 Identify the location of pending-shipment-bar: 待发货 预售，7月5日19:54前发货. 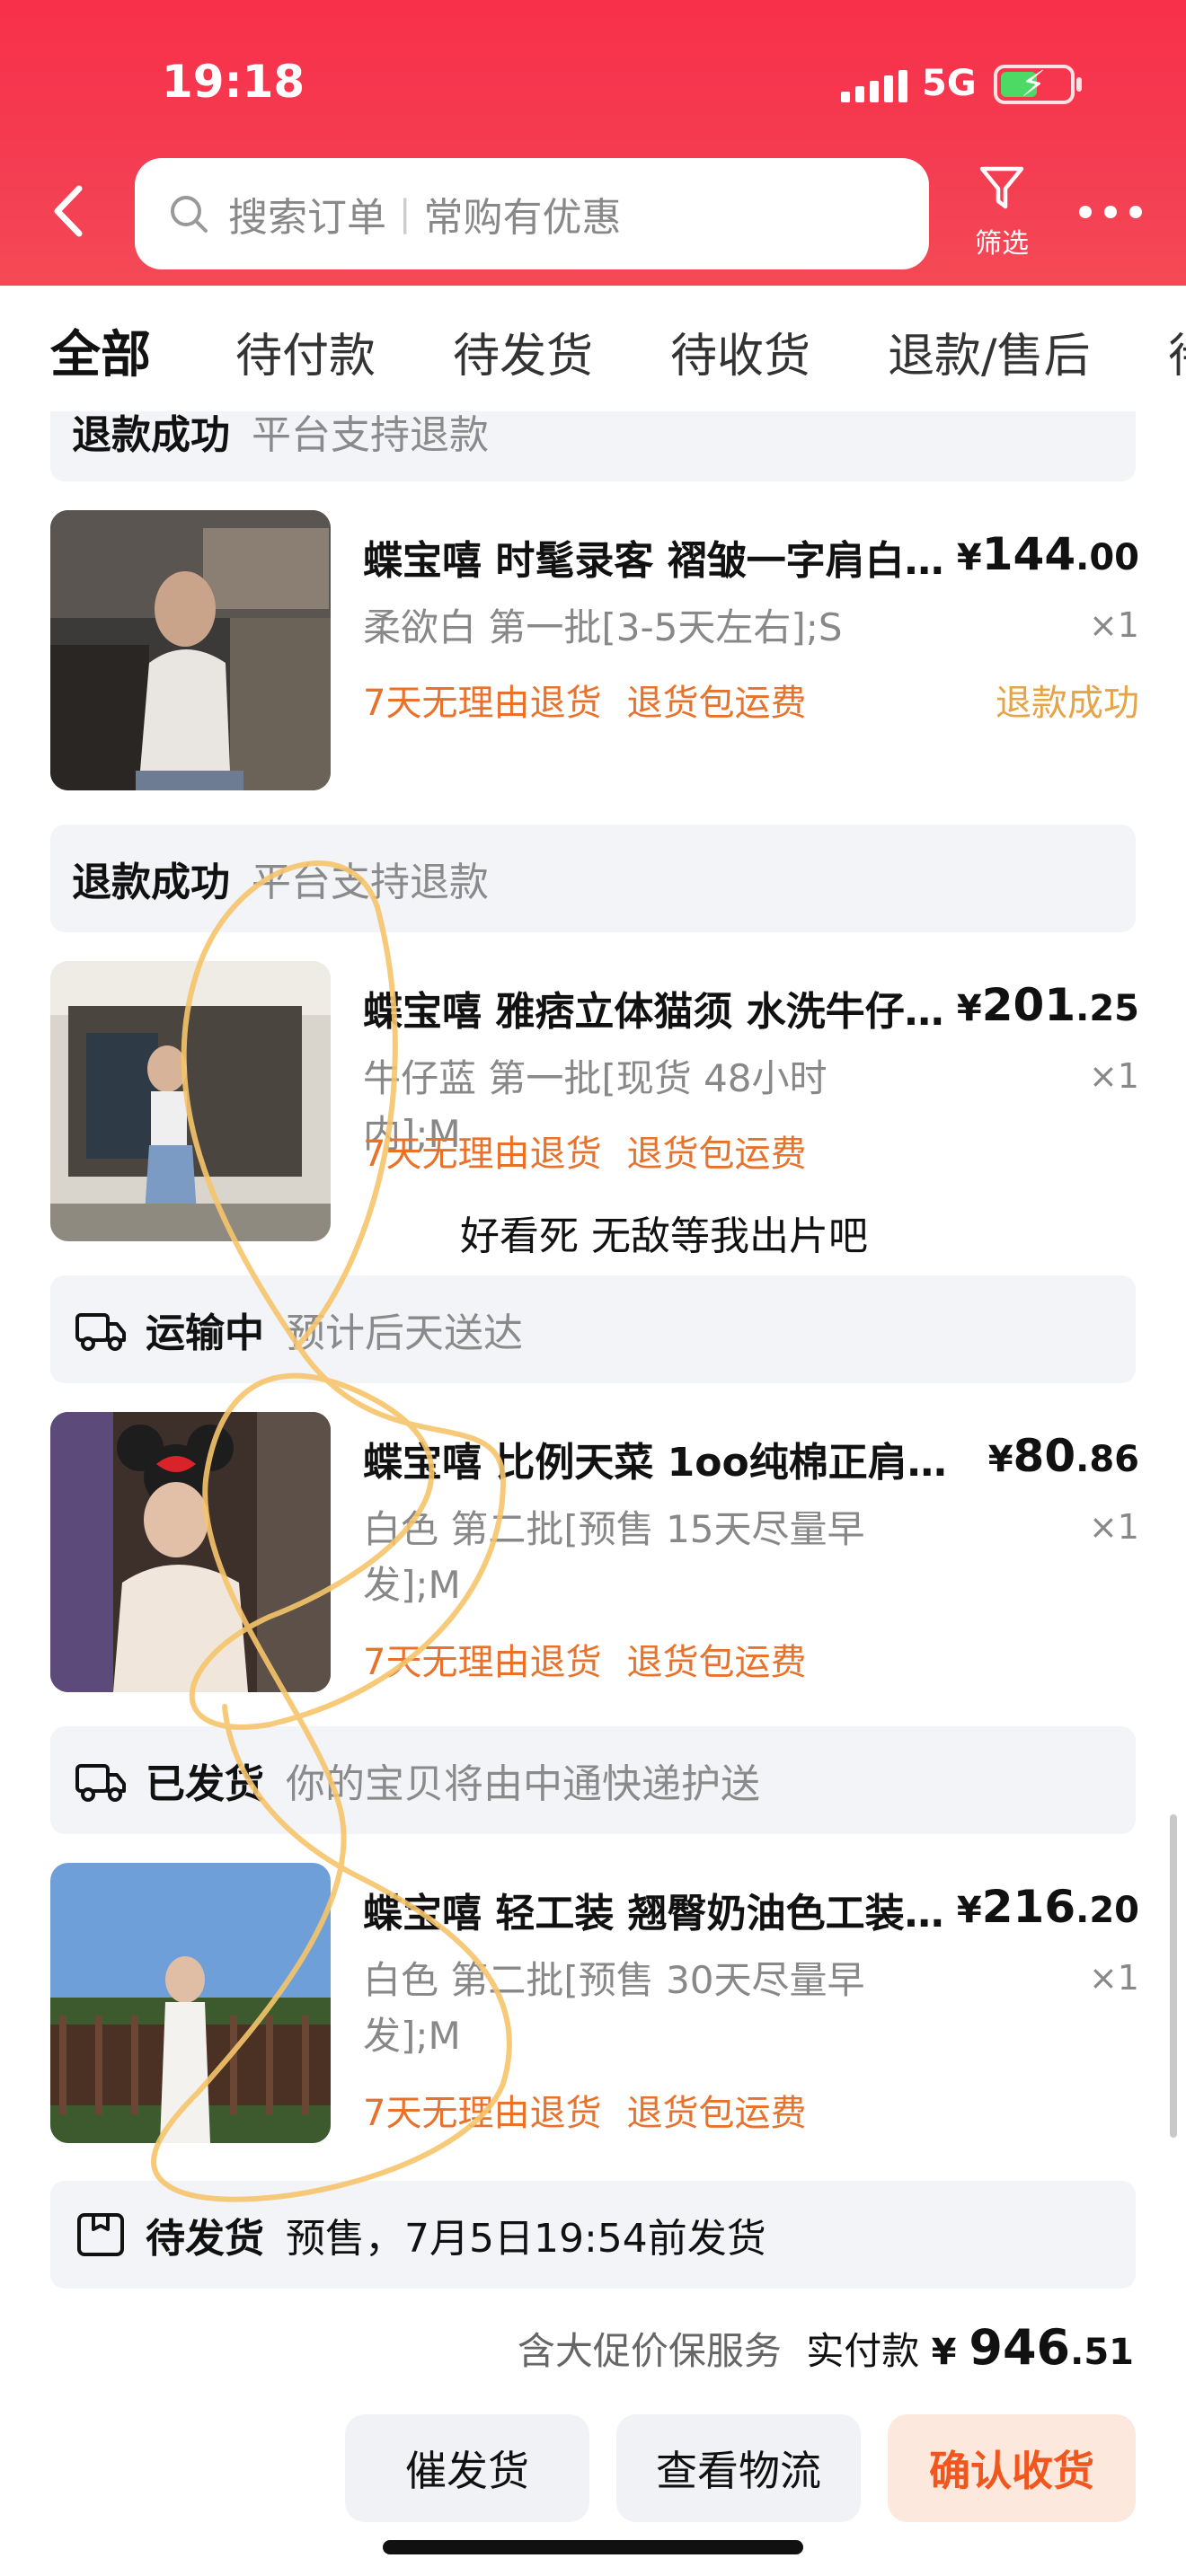
(593, 2235).